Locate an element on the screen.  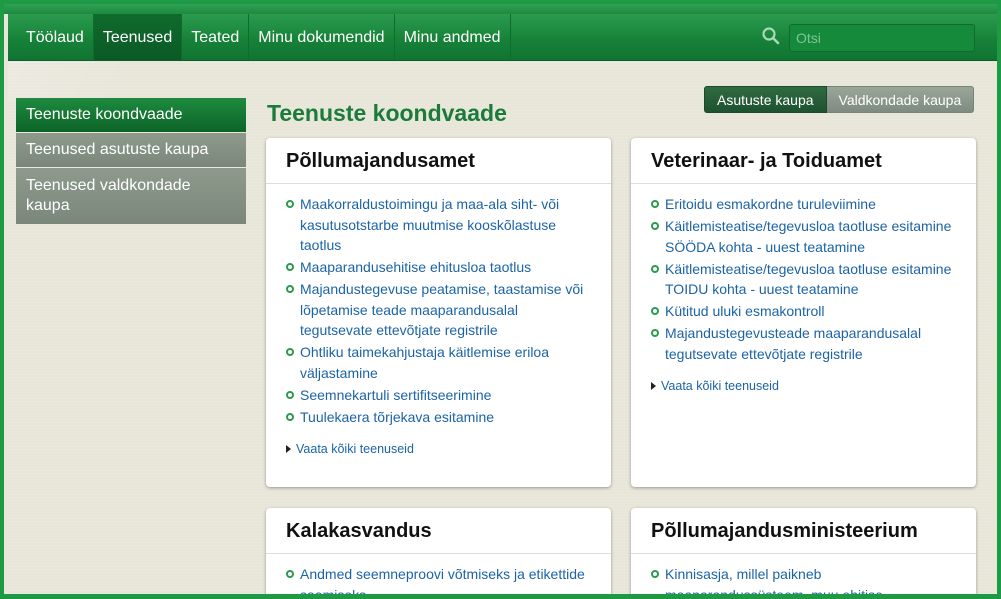
search-bar is located at coordinates (868, 38).